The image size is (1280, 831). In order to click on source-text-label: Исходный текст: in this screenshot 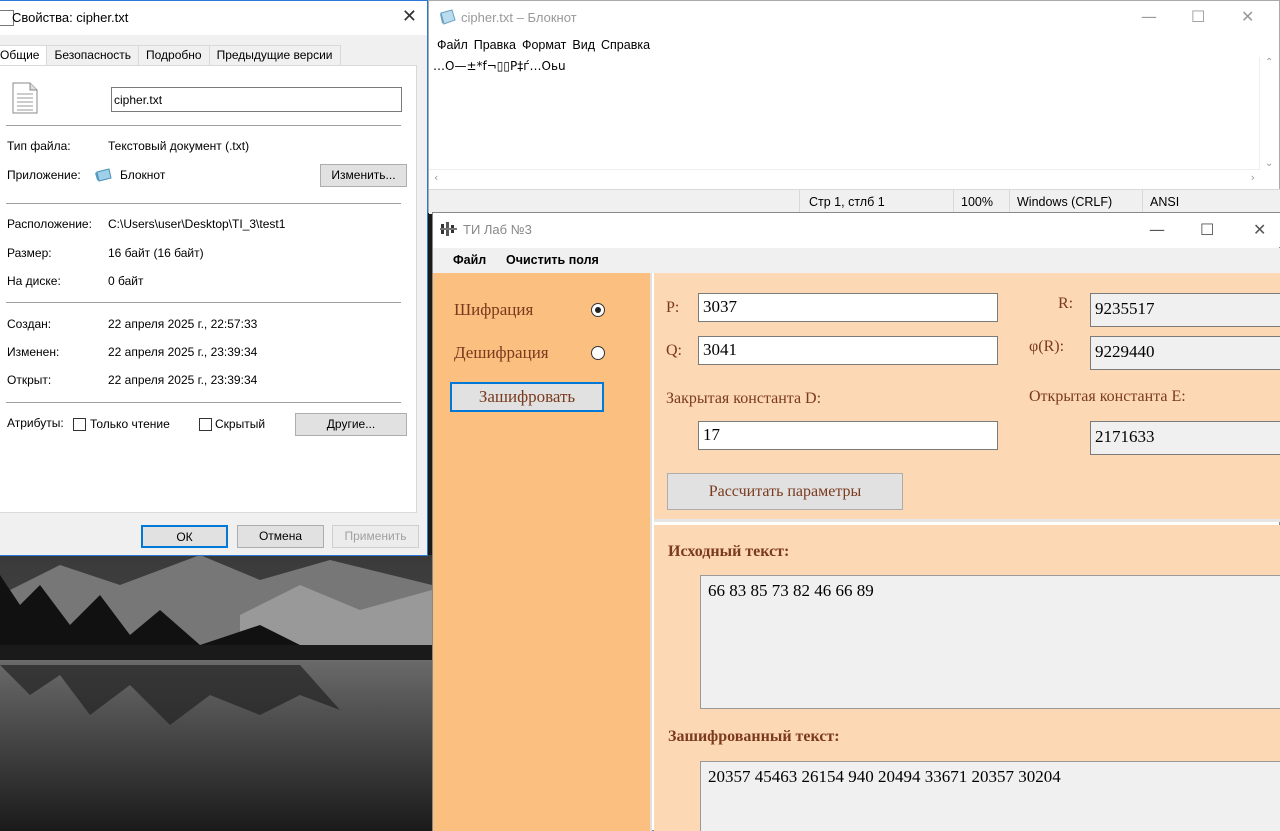, I will do `click(729, 551)`.